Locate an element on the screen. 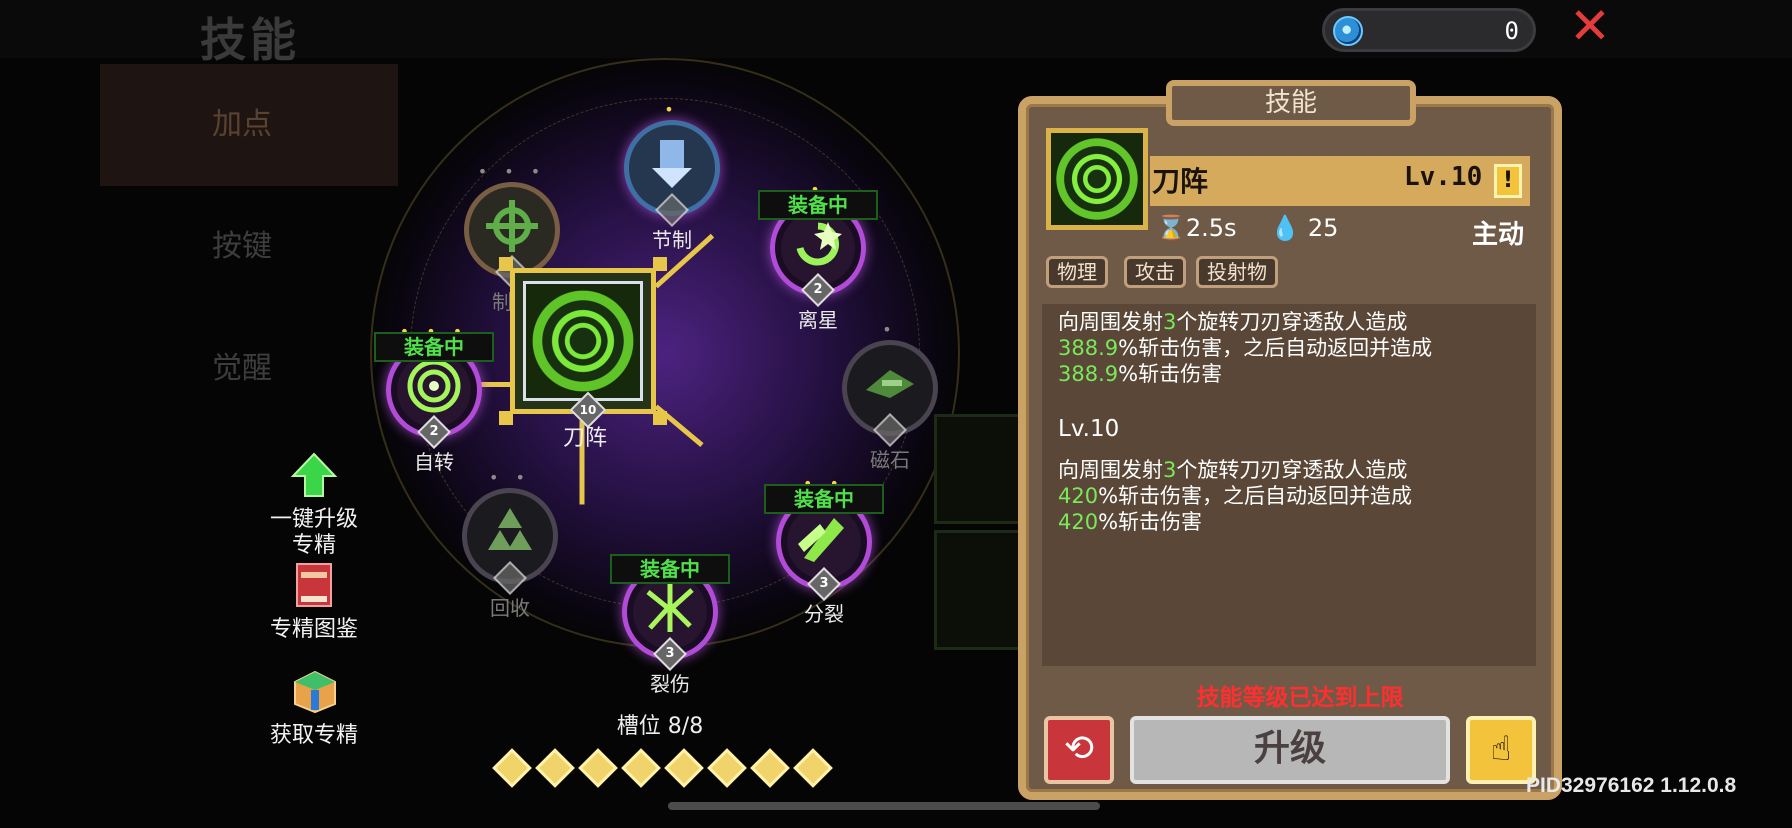 This screenshot has width=1792, height=828. currency-value: 0 is located at coordinates (1511, 31).